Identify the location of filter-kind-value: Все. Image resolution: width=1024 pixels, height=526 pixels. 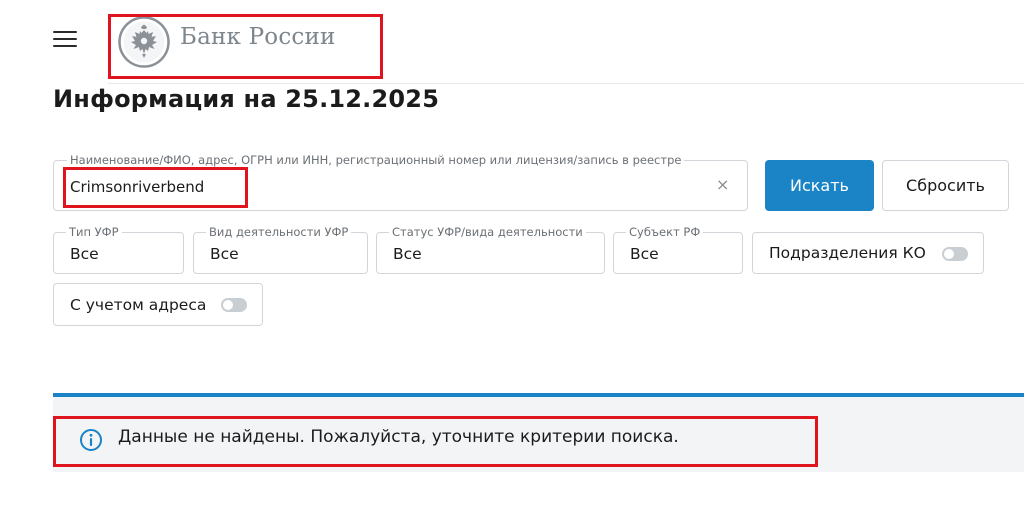
(224, 254).